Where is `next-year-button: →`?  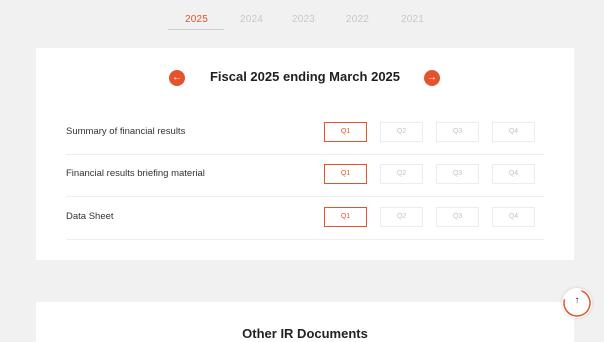 next-year-button: → is located at coordinates (432, 78).